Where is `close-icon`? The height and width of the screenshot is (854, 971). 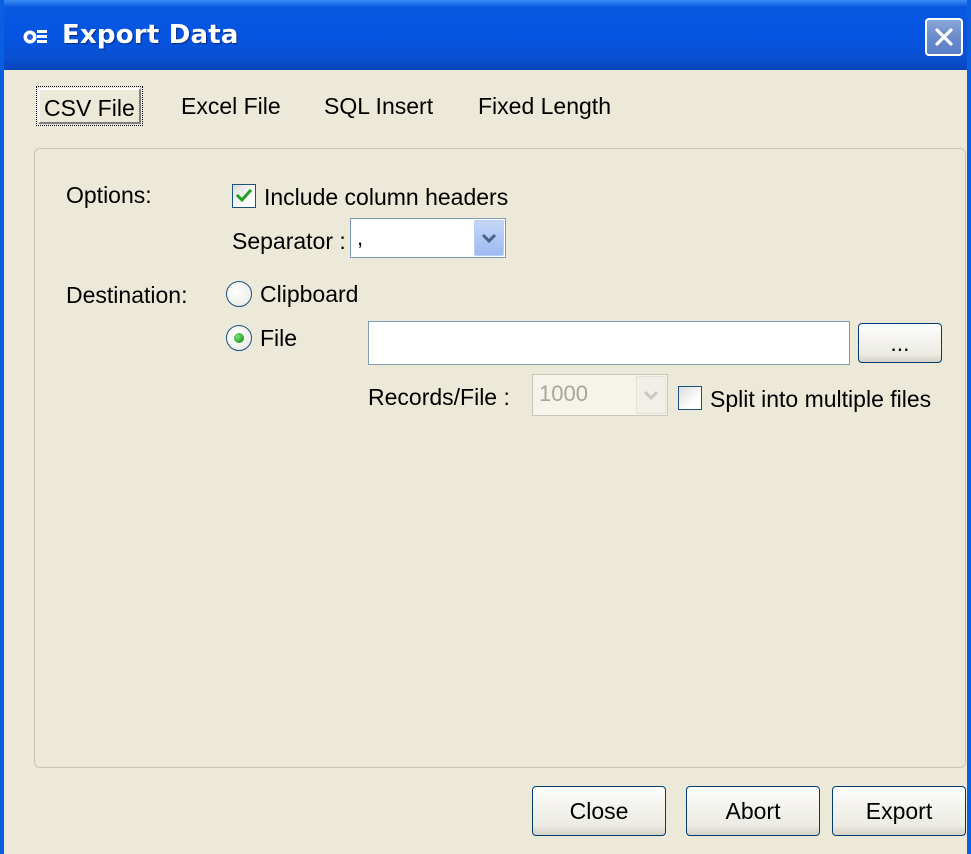
close-icon is located at coordinates (944, 37).